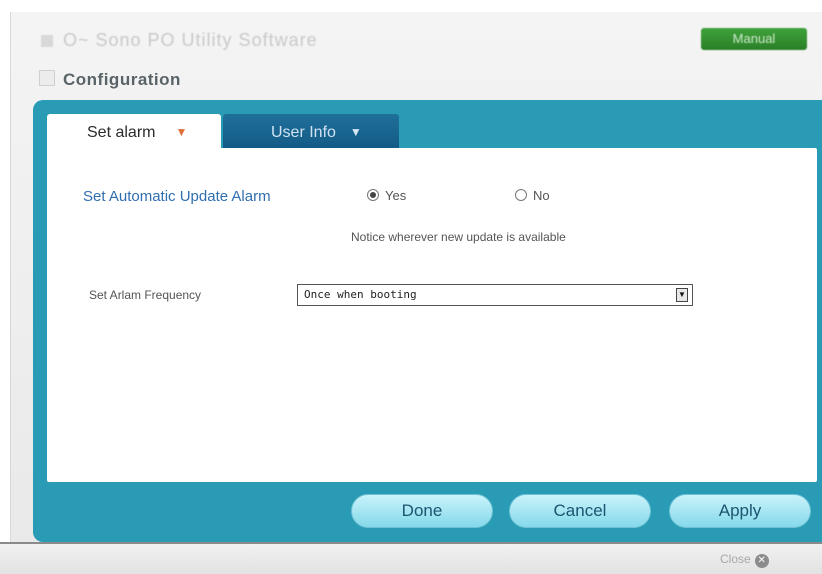 This screenshot has width=822, height=574. Describe the element at coordinates (761, 561) in the screenshot. I see `close-icon: ✕` at that location.